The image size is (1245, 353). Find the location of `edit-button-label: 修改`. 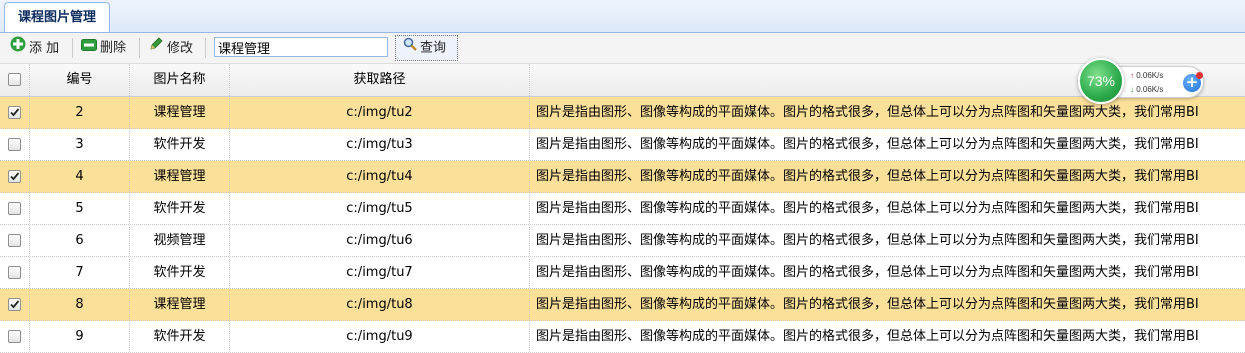

edit-button-label: 修改 is located at coordinates (180, 48).